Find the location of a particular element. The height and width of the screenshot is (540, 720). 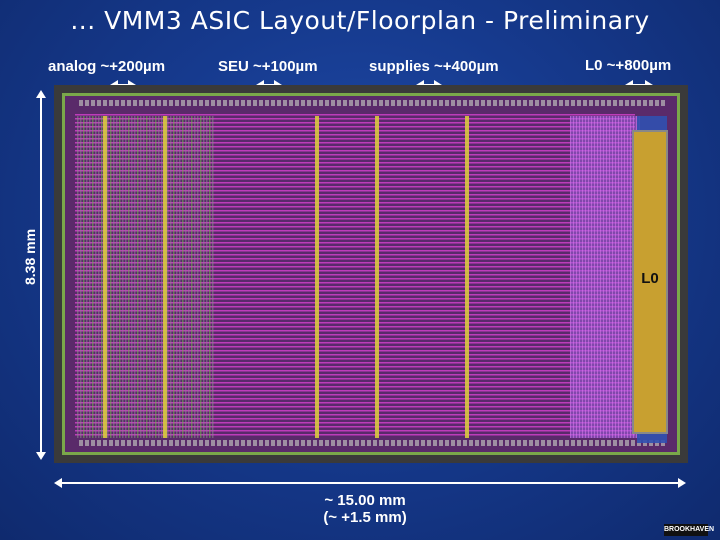

brookhaven-logo: BROOKHAVEN is located at coordinates (689, 530).